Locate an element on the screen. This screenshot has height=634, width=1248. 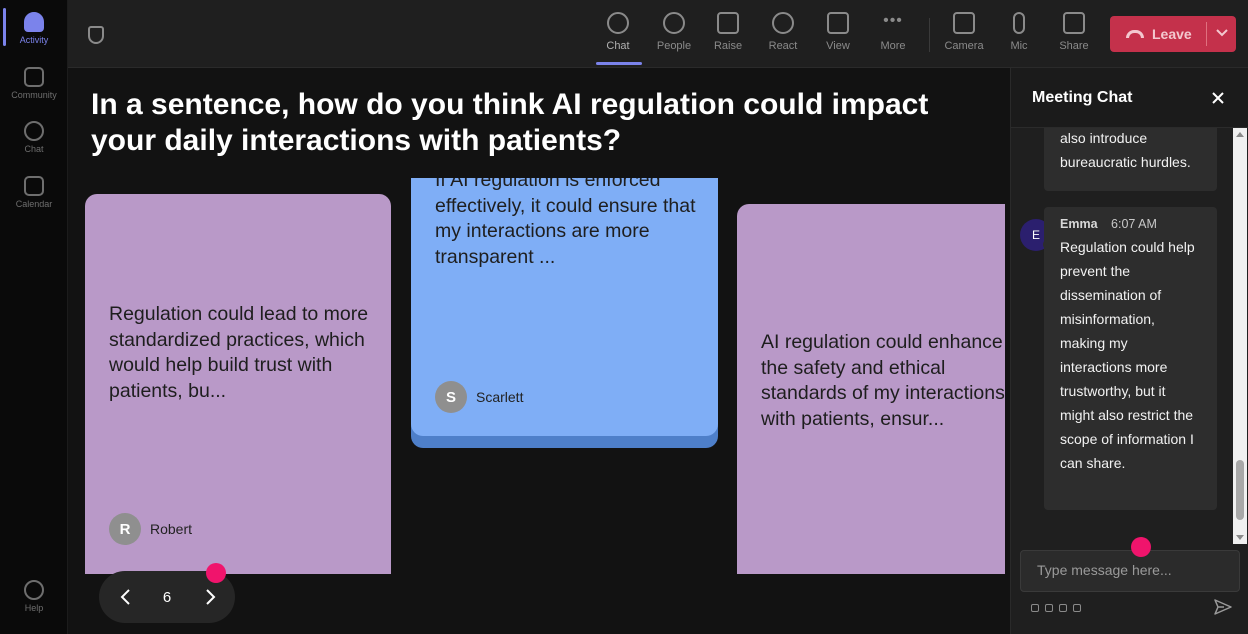
hand-icon is located at coordinates (728, 23).